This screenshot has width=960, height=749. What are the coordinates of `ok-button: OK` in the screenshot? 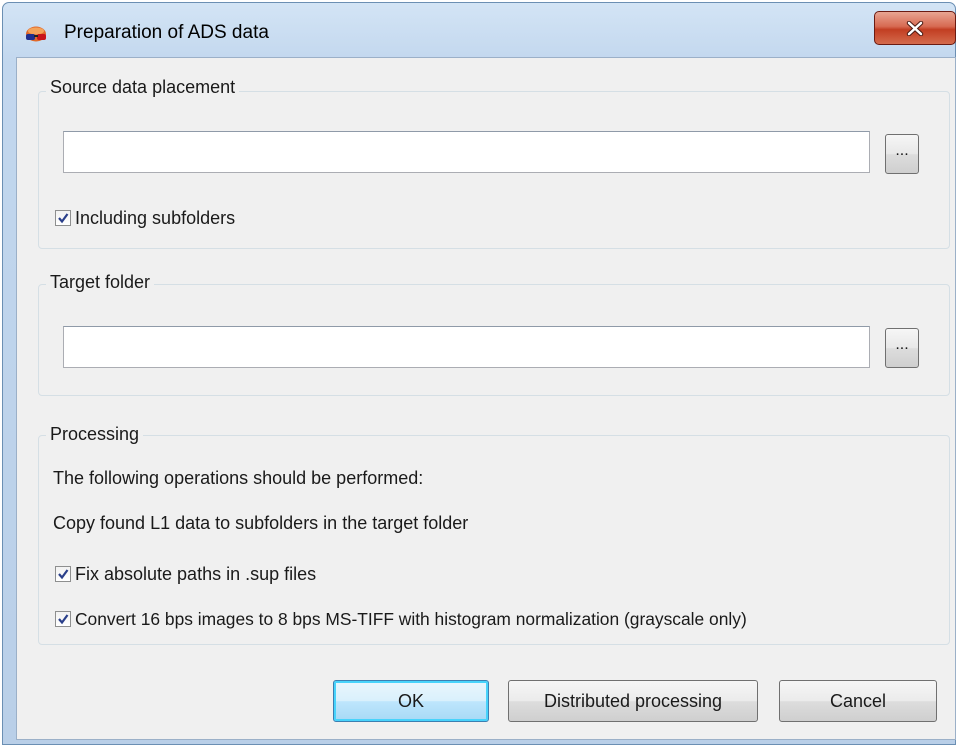 It's located at (411, 701).